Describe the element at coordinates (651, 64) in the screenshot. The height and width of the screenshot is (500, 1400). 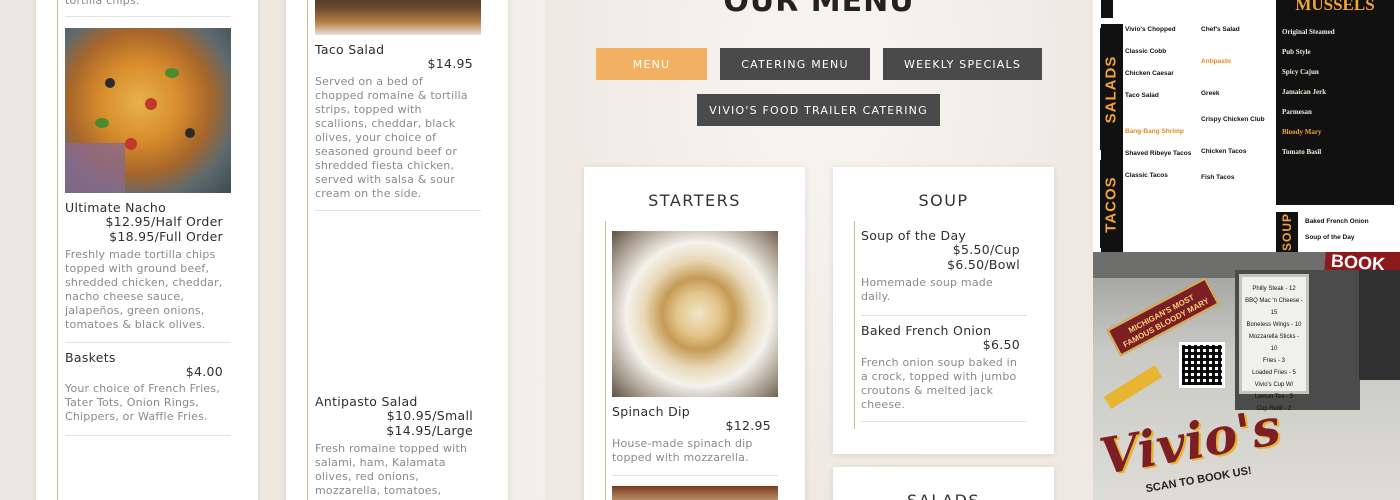
I see `nav-button-menu: MENU` at that location.